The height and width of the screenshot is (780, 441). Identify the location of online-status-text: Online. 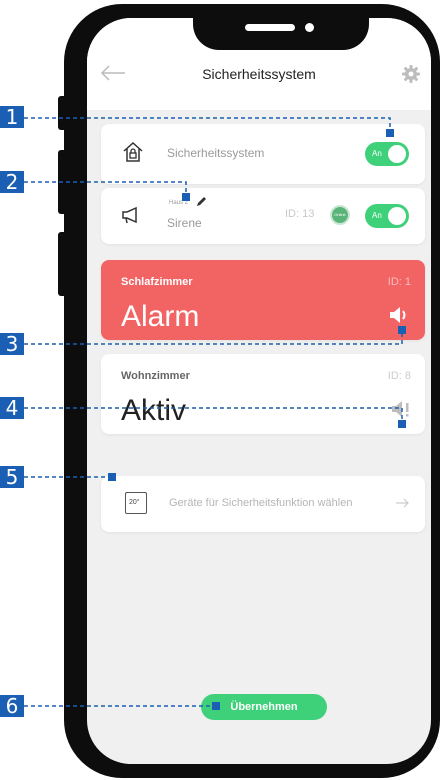
(340, 214).